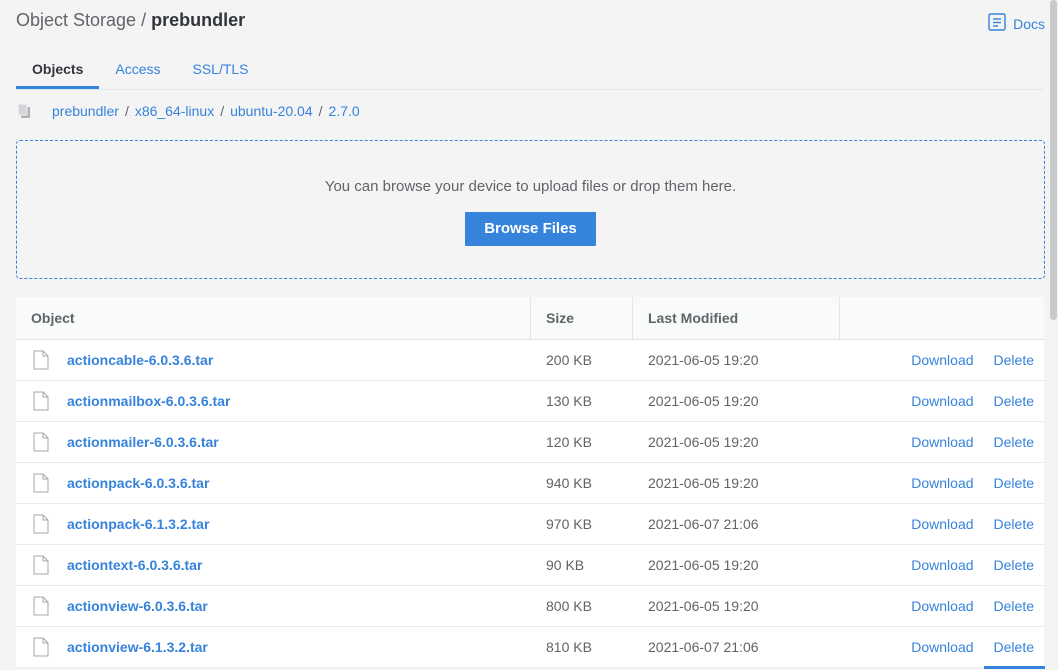 The image size is (1058, 670). I want to click on column-header-last-modified: Last Modified, so click(736, 318).